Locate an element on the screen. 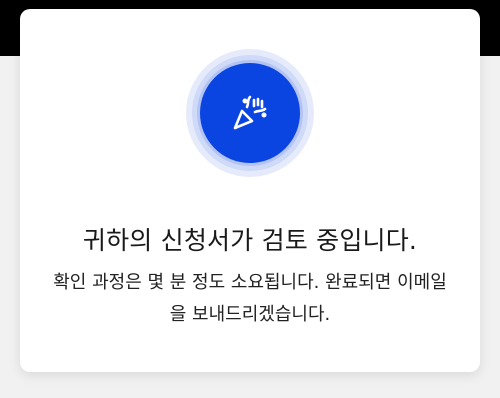 The width and height of the screenshot is (500, 398). party-popper-icon is located at coordinates (250, 113).